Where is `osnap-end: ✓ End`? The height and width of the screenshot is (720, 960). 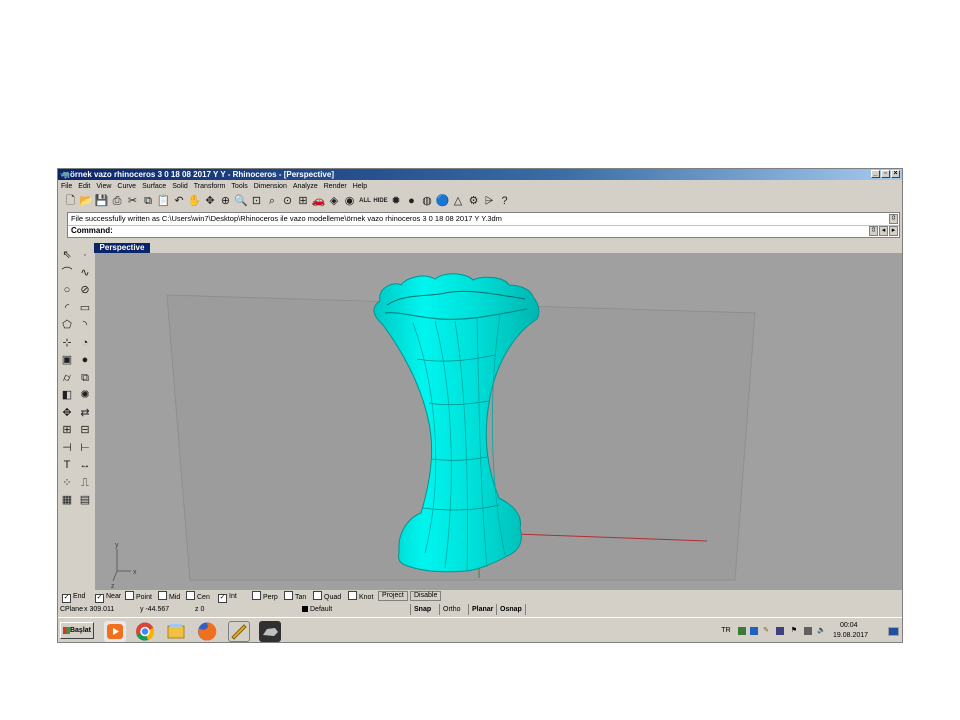
osnap-end: ✓ End is located at coordinates (73, 597).